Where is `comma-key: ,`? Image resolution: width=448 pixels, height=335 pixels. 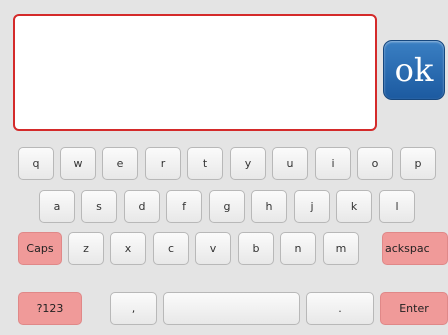
comma-key: , is located at coordinates (133, 308).